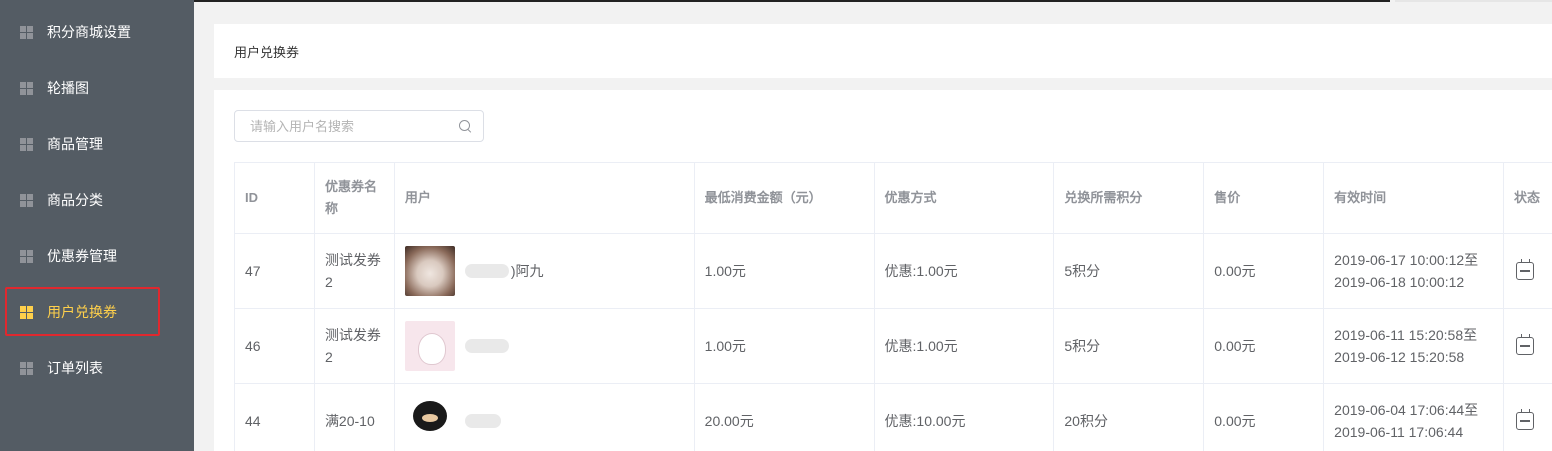 This screenshot has height=451, width=1552. What do you see at coordinates (275, 417) in the screenshot?
I see `cell-id: 44` at bounding box center [275, 417].